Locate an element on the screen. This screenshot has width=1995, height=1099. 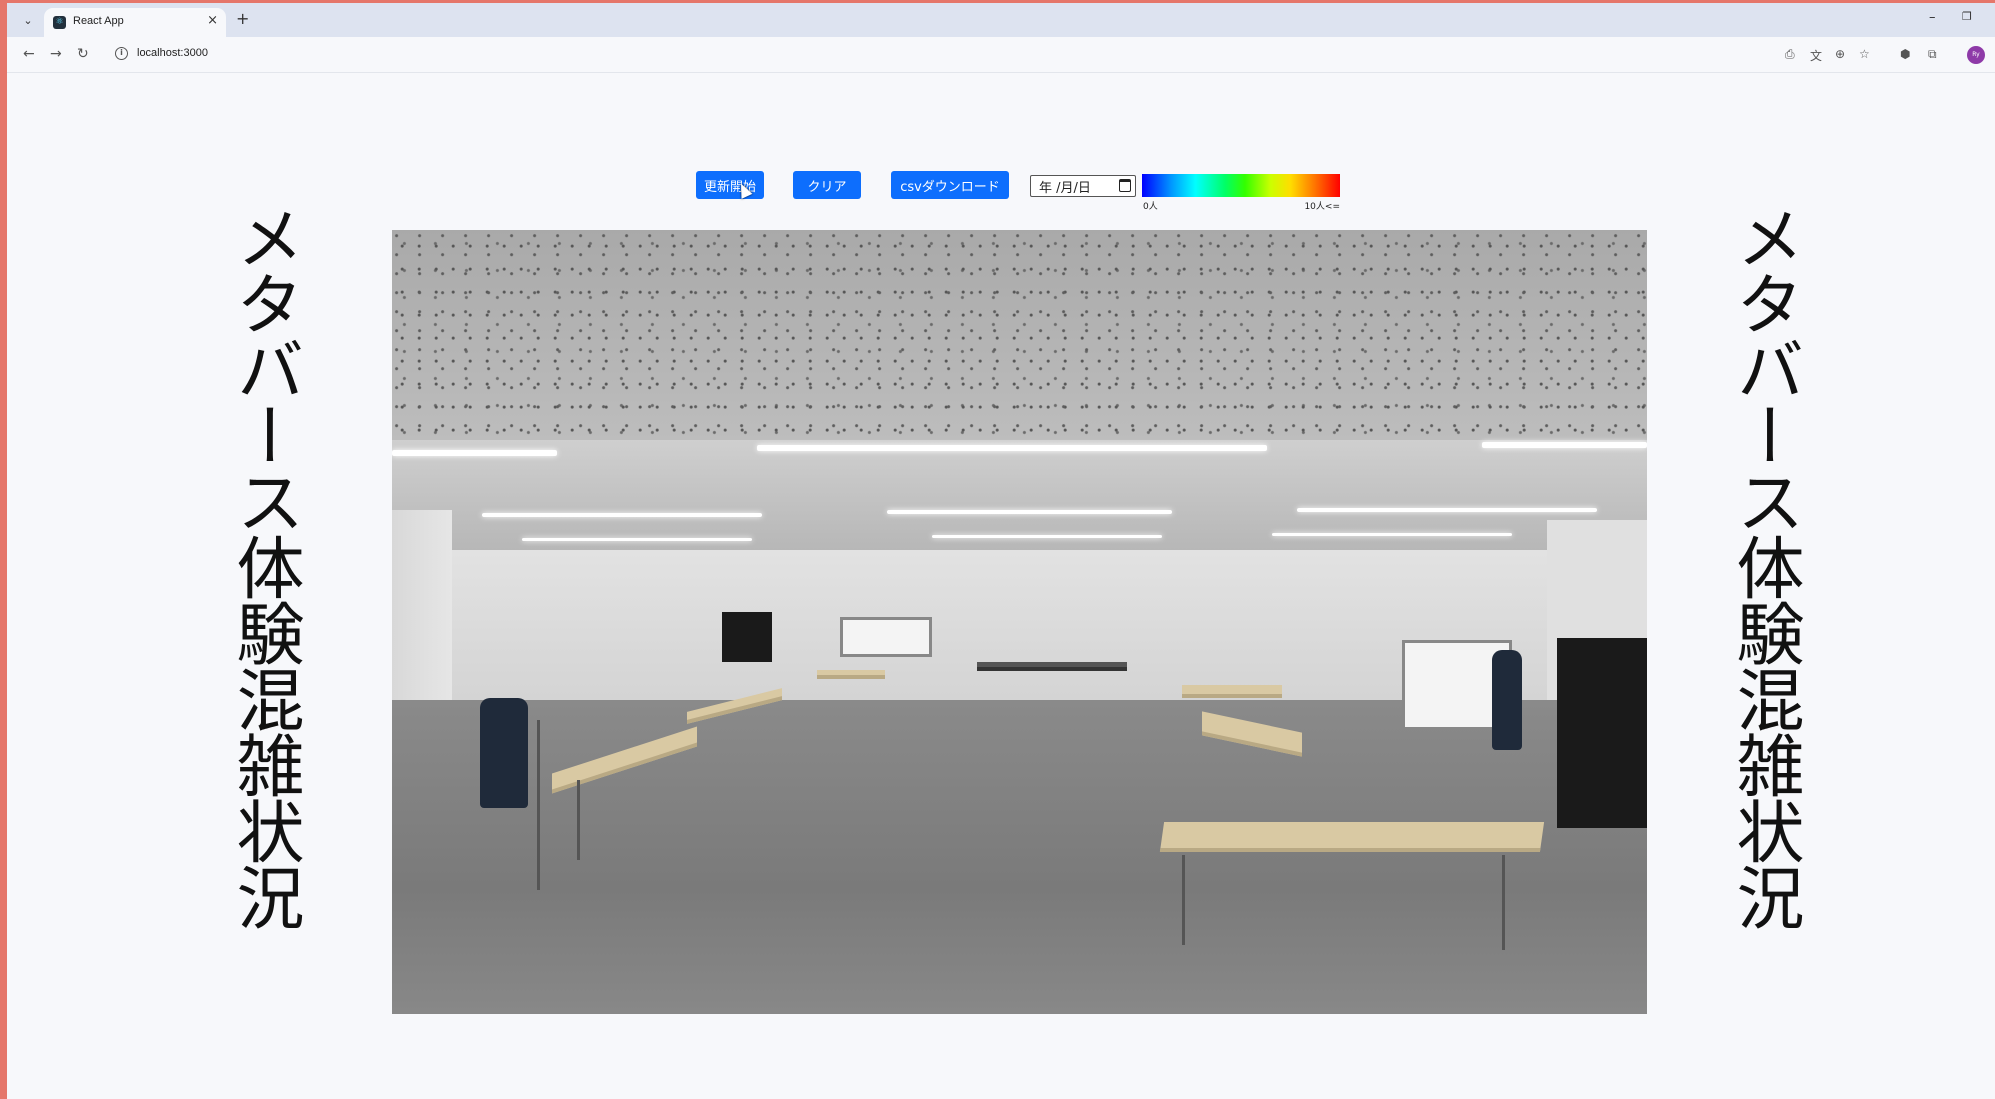
tab-react-app: ⚛ React App × is located at coordinates (135, 22).